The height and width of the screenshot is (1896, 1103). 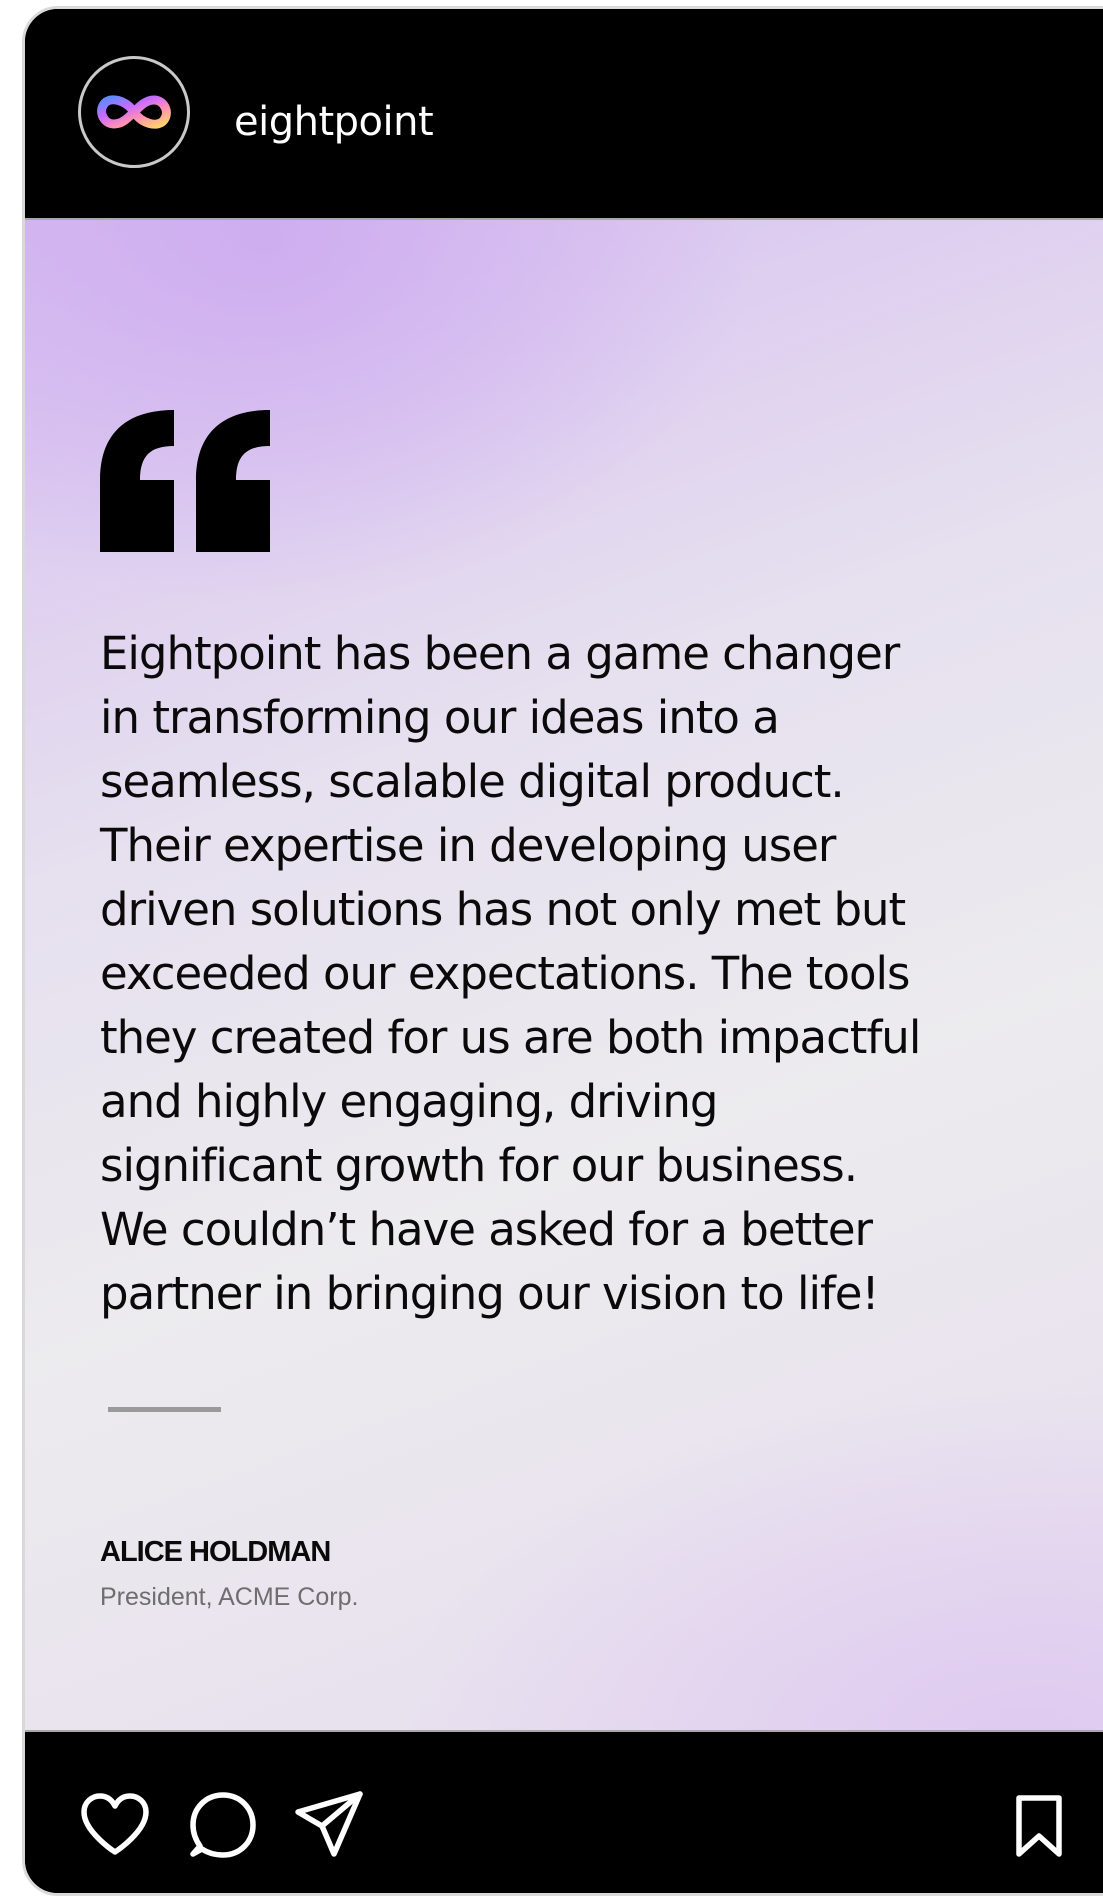 What do you see at coordinates (185, 481) in the screenshot?
I see `open-quote-icon` at bounding box center [185, 481].